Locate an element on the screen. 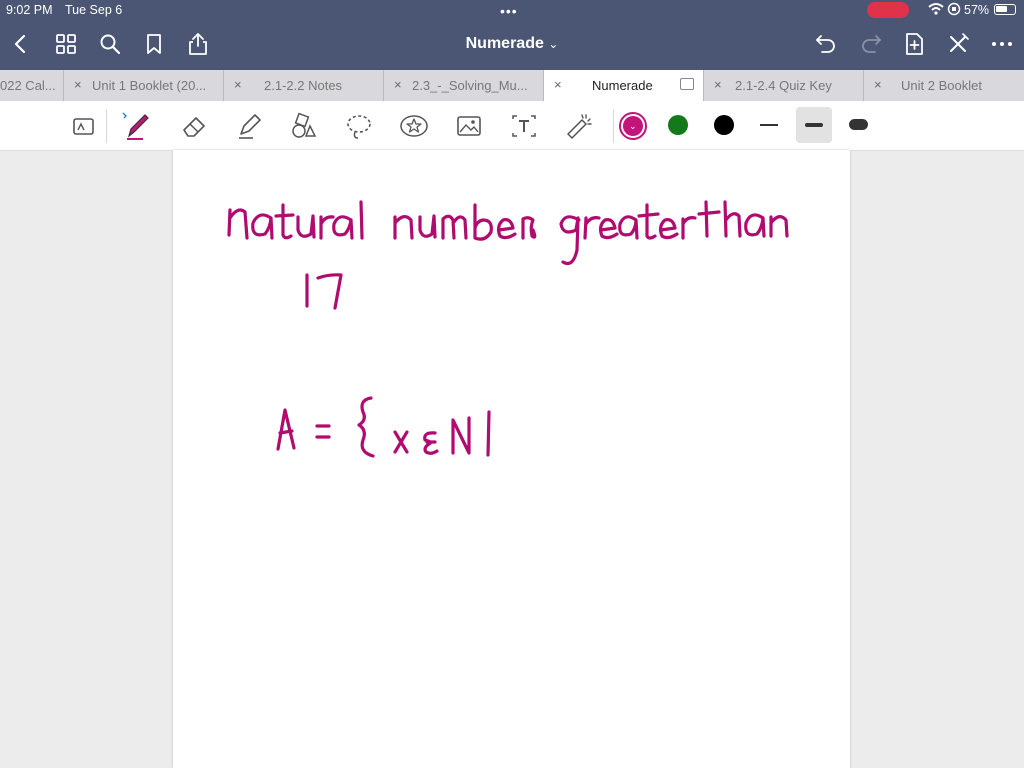 Image resolution: width=1024 pixels, height=768 pixels. status-time: 9:02 PM is located at coordinates (29, 10).